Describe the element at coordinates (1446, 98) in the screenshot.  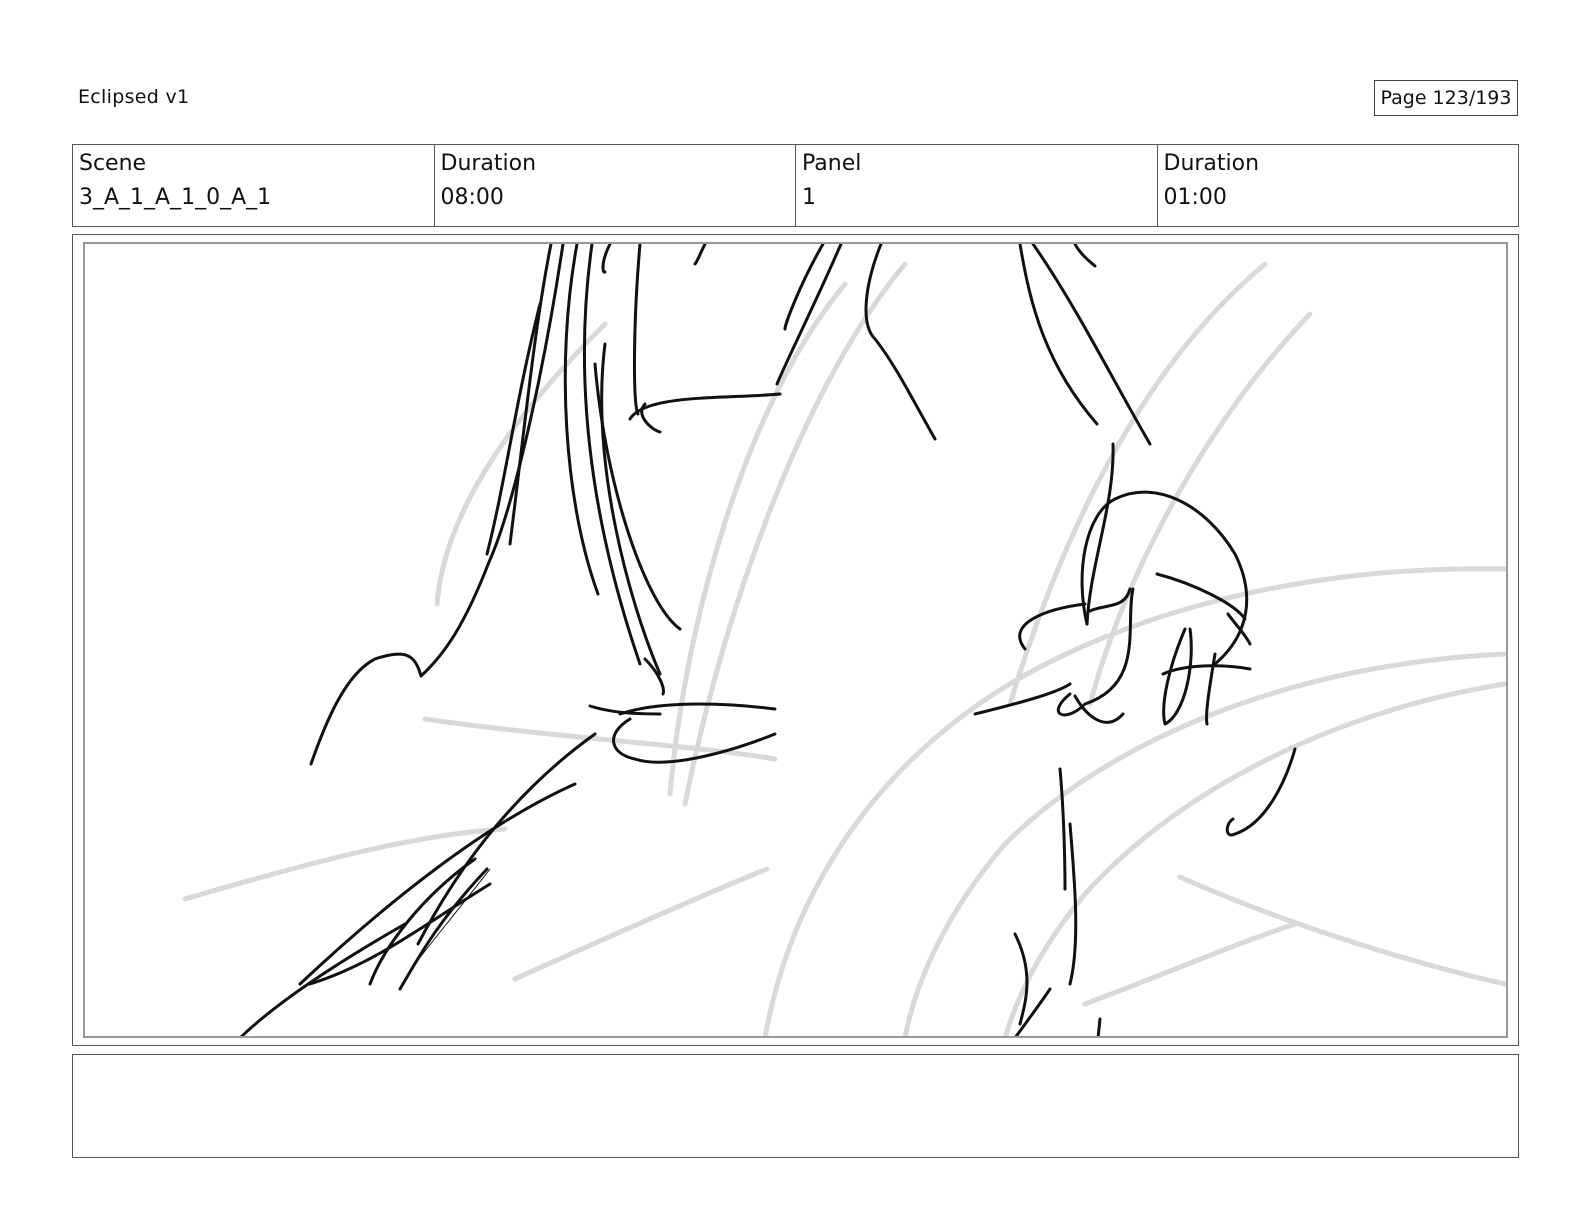
I see `page-indicator: Page 123/193` at that location.